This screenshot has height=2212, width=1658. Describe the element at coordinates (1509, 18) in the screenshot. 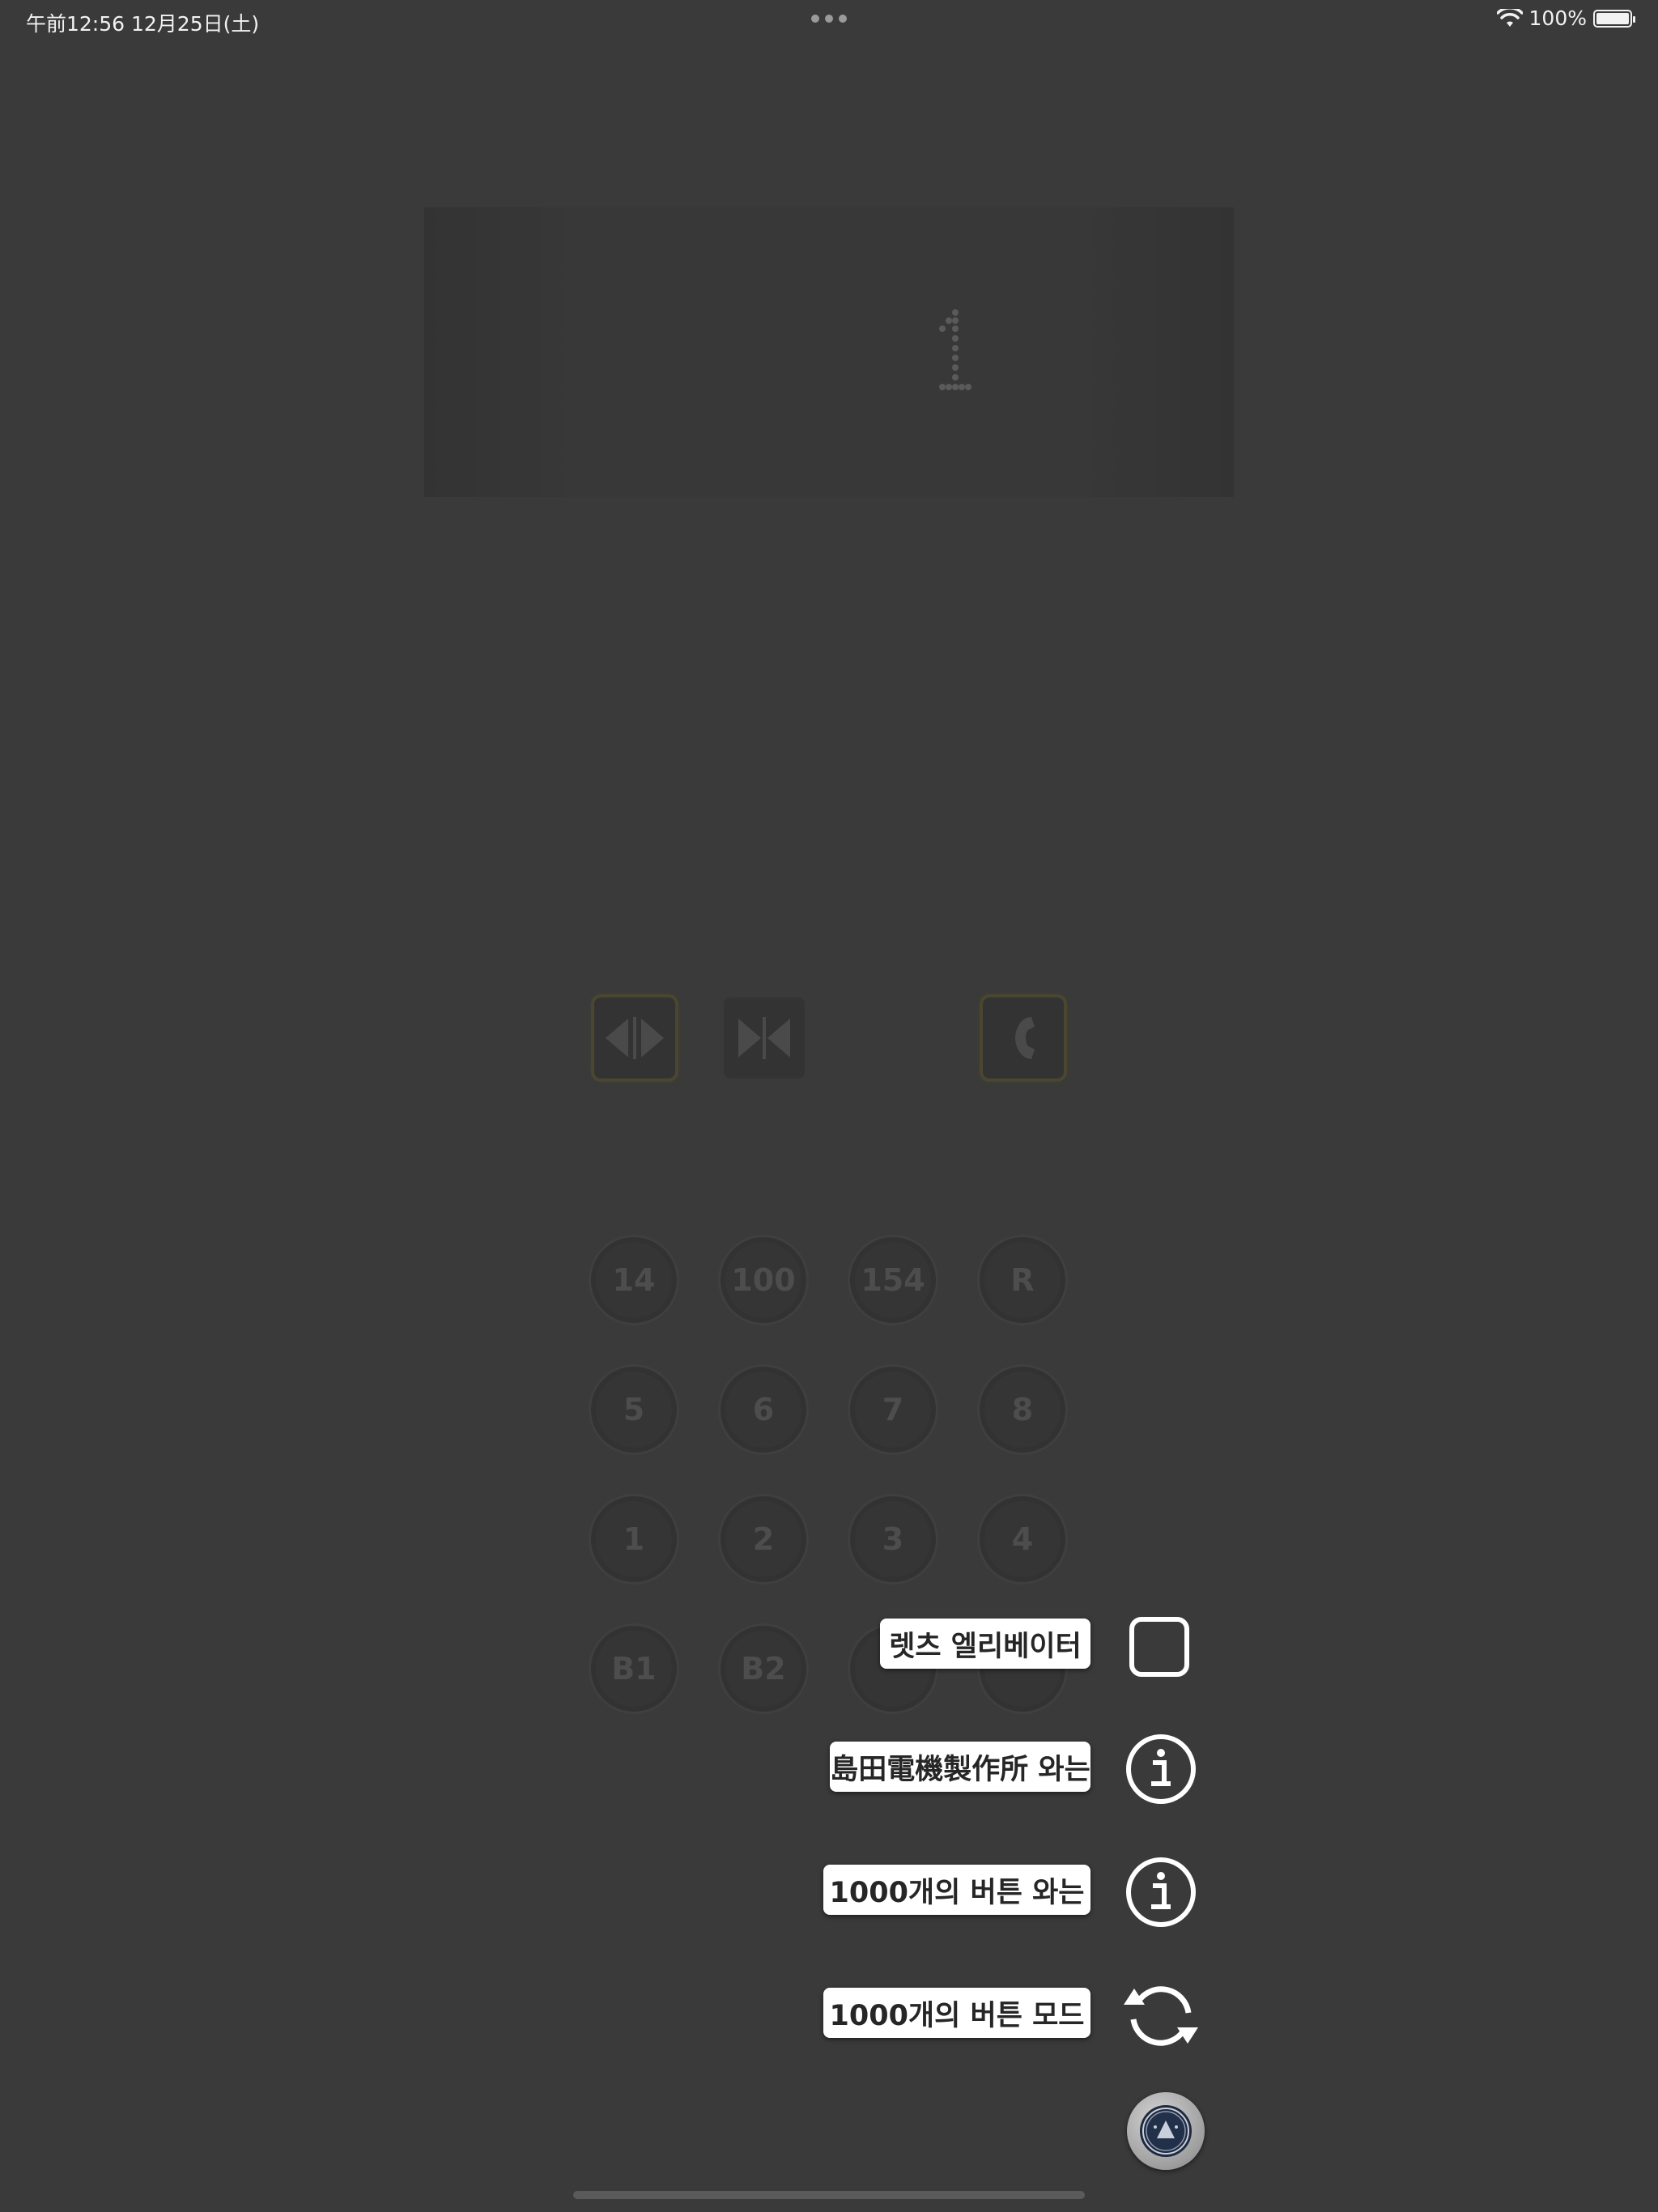

I see `wifi-icon` at that location.